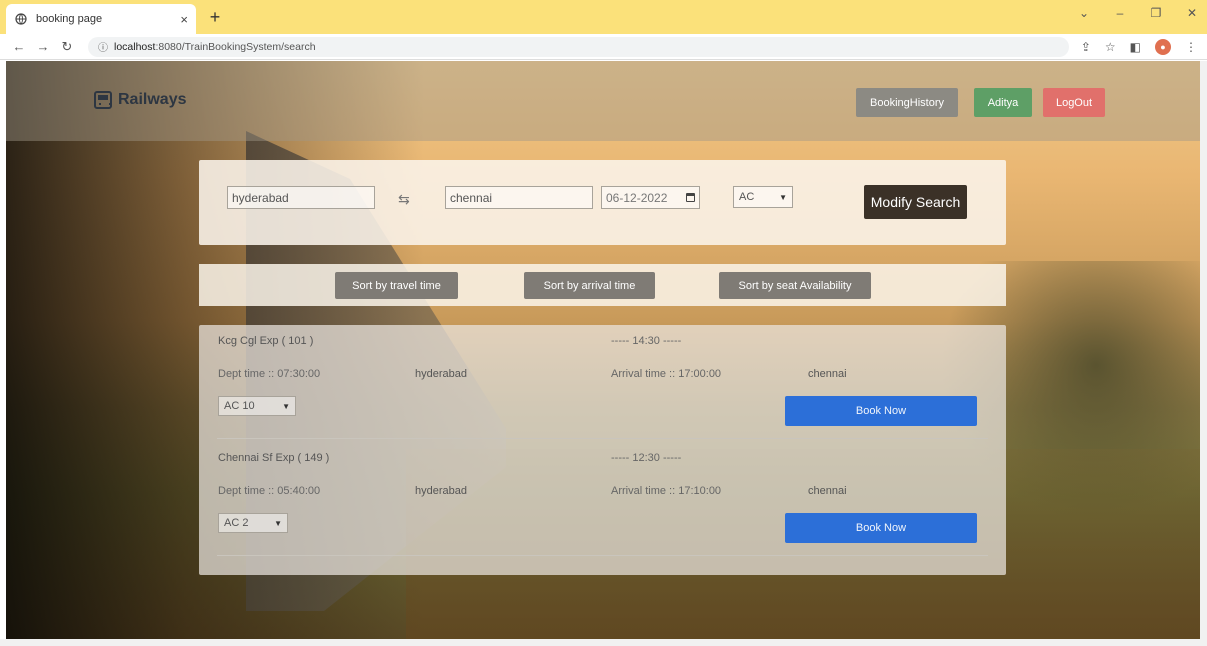 Image resolution: width=1207 pixels, height=646 pixels. Describe the element at coordinates (236, 523) in the screenshot. I see `seat-class-value: AC 2` at that location.